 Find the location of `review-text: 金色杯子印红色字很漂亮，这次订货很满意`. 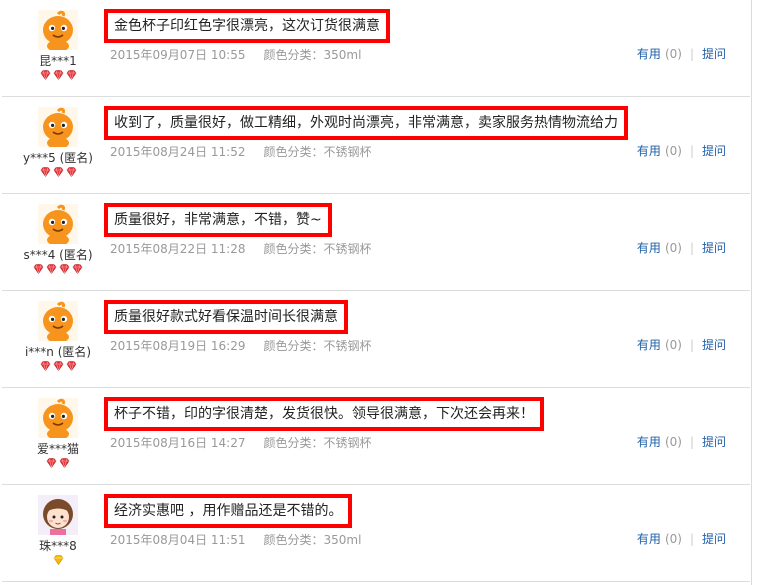

review-text: 金色杯子印红色字很漂亮，这次订货很满意 is located at coordinates (247, 26).